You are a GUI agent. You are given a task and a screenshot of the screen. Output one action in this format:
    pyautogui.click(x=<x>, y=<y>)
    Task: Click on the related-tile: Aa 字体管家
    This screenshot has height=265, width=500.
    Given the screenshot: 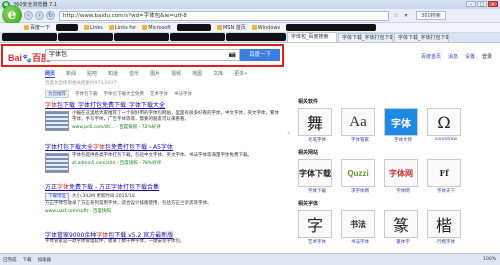 What is the action you would take?
    pyautogui.click(x=360, y=125)
    